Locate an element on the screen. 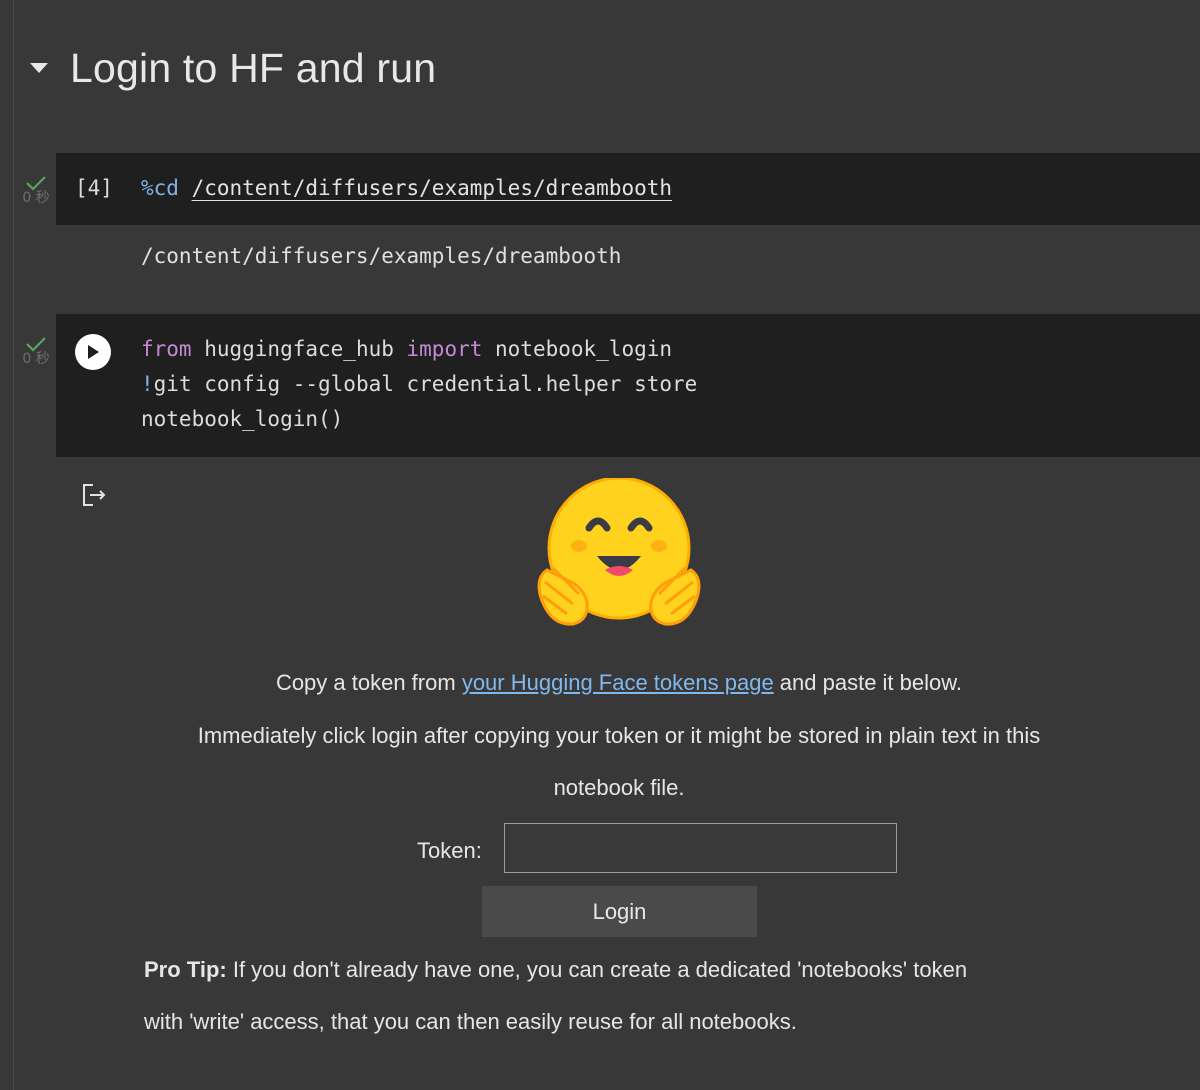 The height and width of the screenshot is (1090, 1200). code-line: notebook_login() is located at coordinates (242, 419).